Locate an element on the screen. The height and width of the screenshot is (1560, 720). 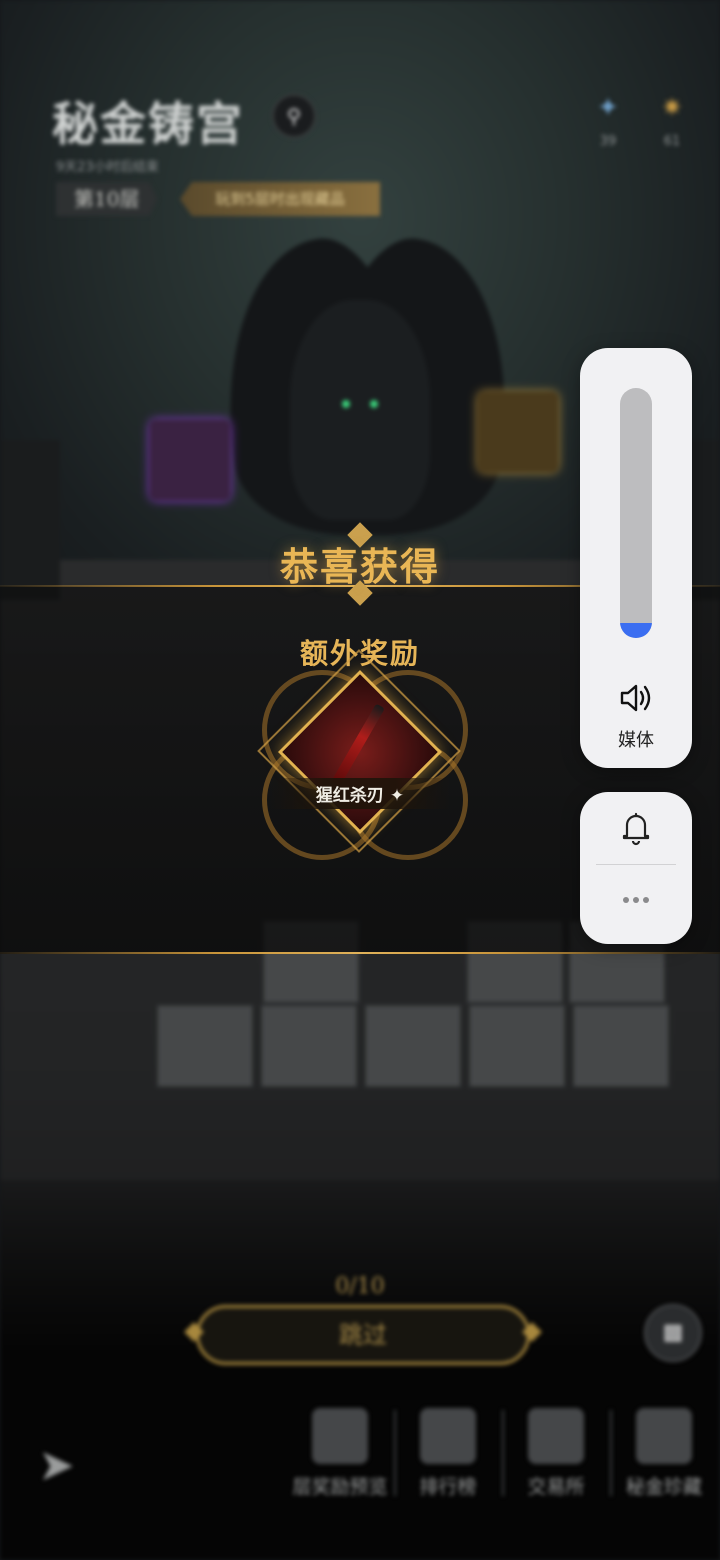
nav-treasure: 秘金珍藏 is located at coordinates (664, 1453).